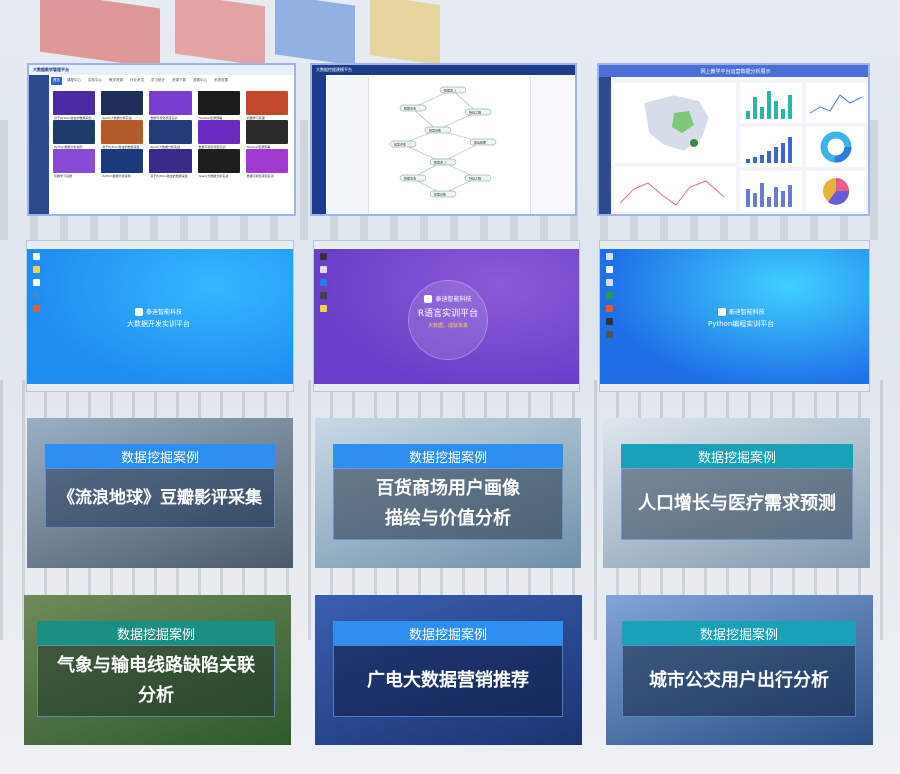  I want to click on course-platform-header: 大数据教学管理平台, so click(161, 70).